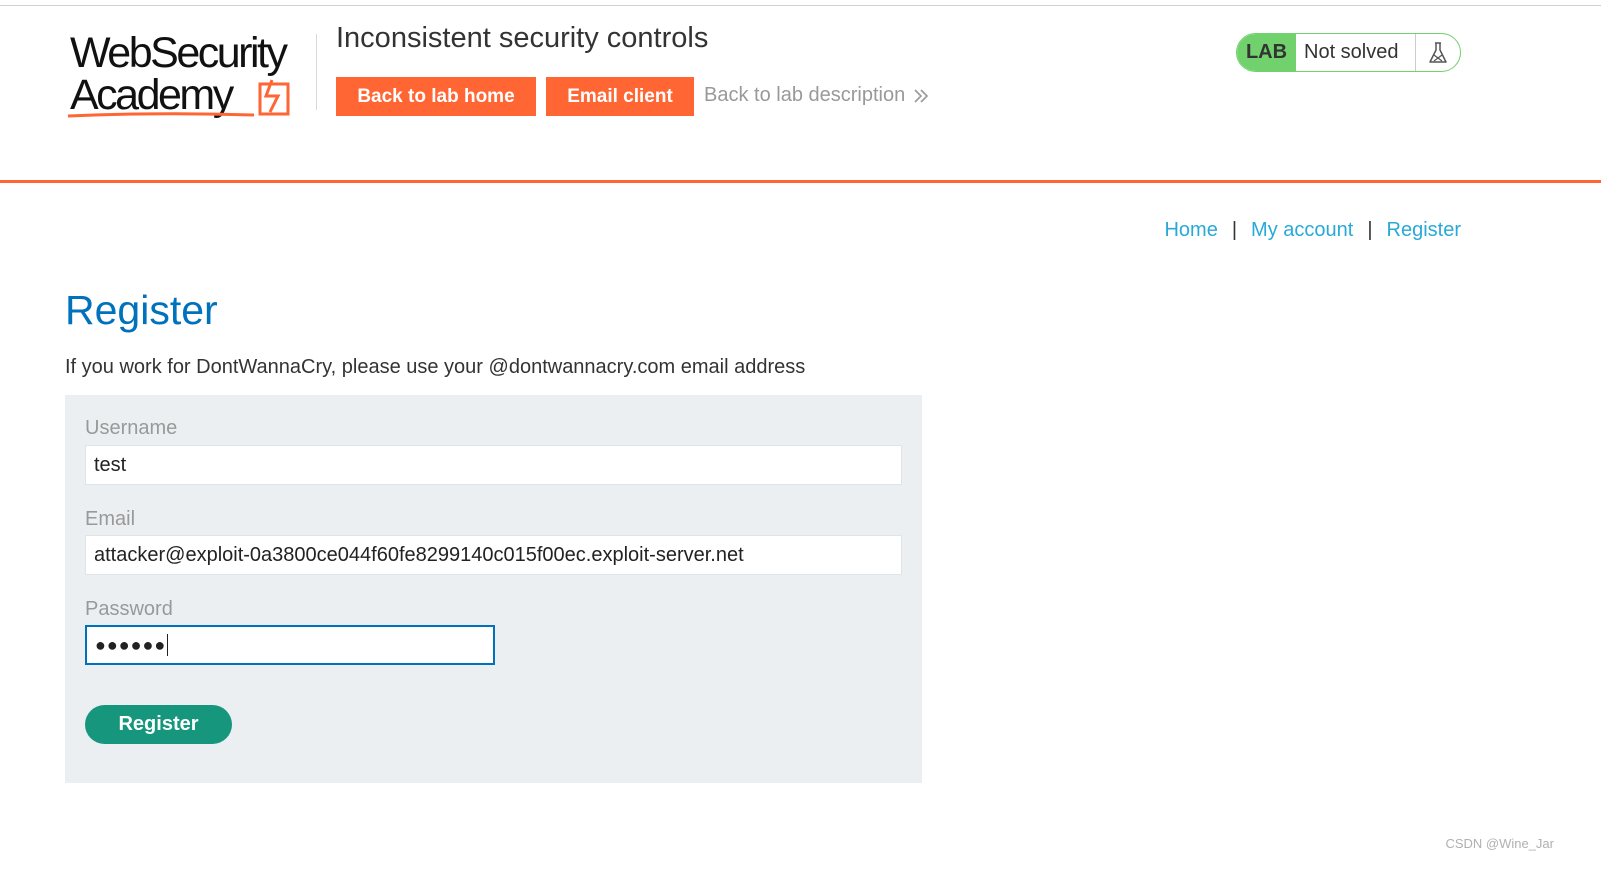  I want to click on email-label: Email, so click(110, 519).